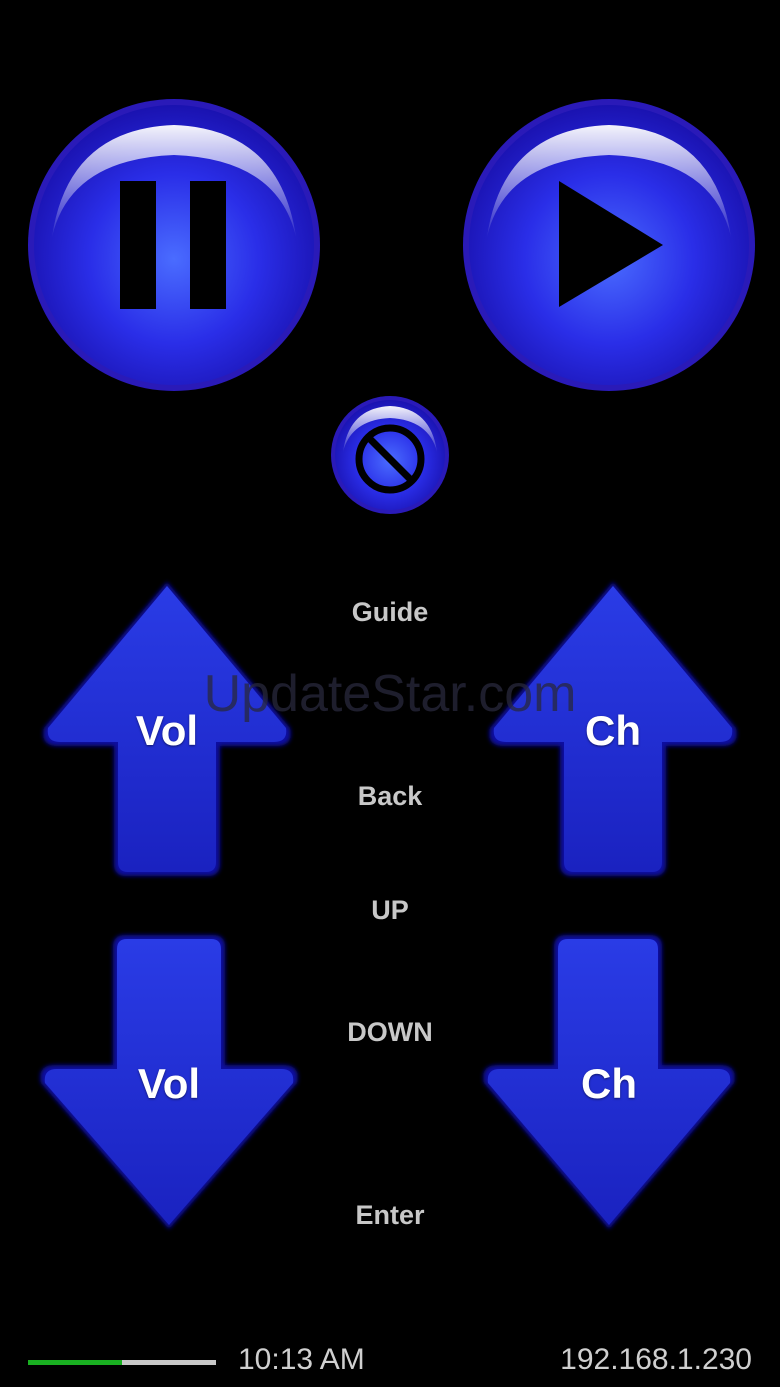 The height and width of the screenshot is (1387, 780). I want to click on status-time: 10:13 AM, so click(301, 1359).